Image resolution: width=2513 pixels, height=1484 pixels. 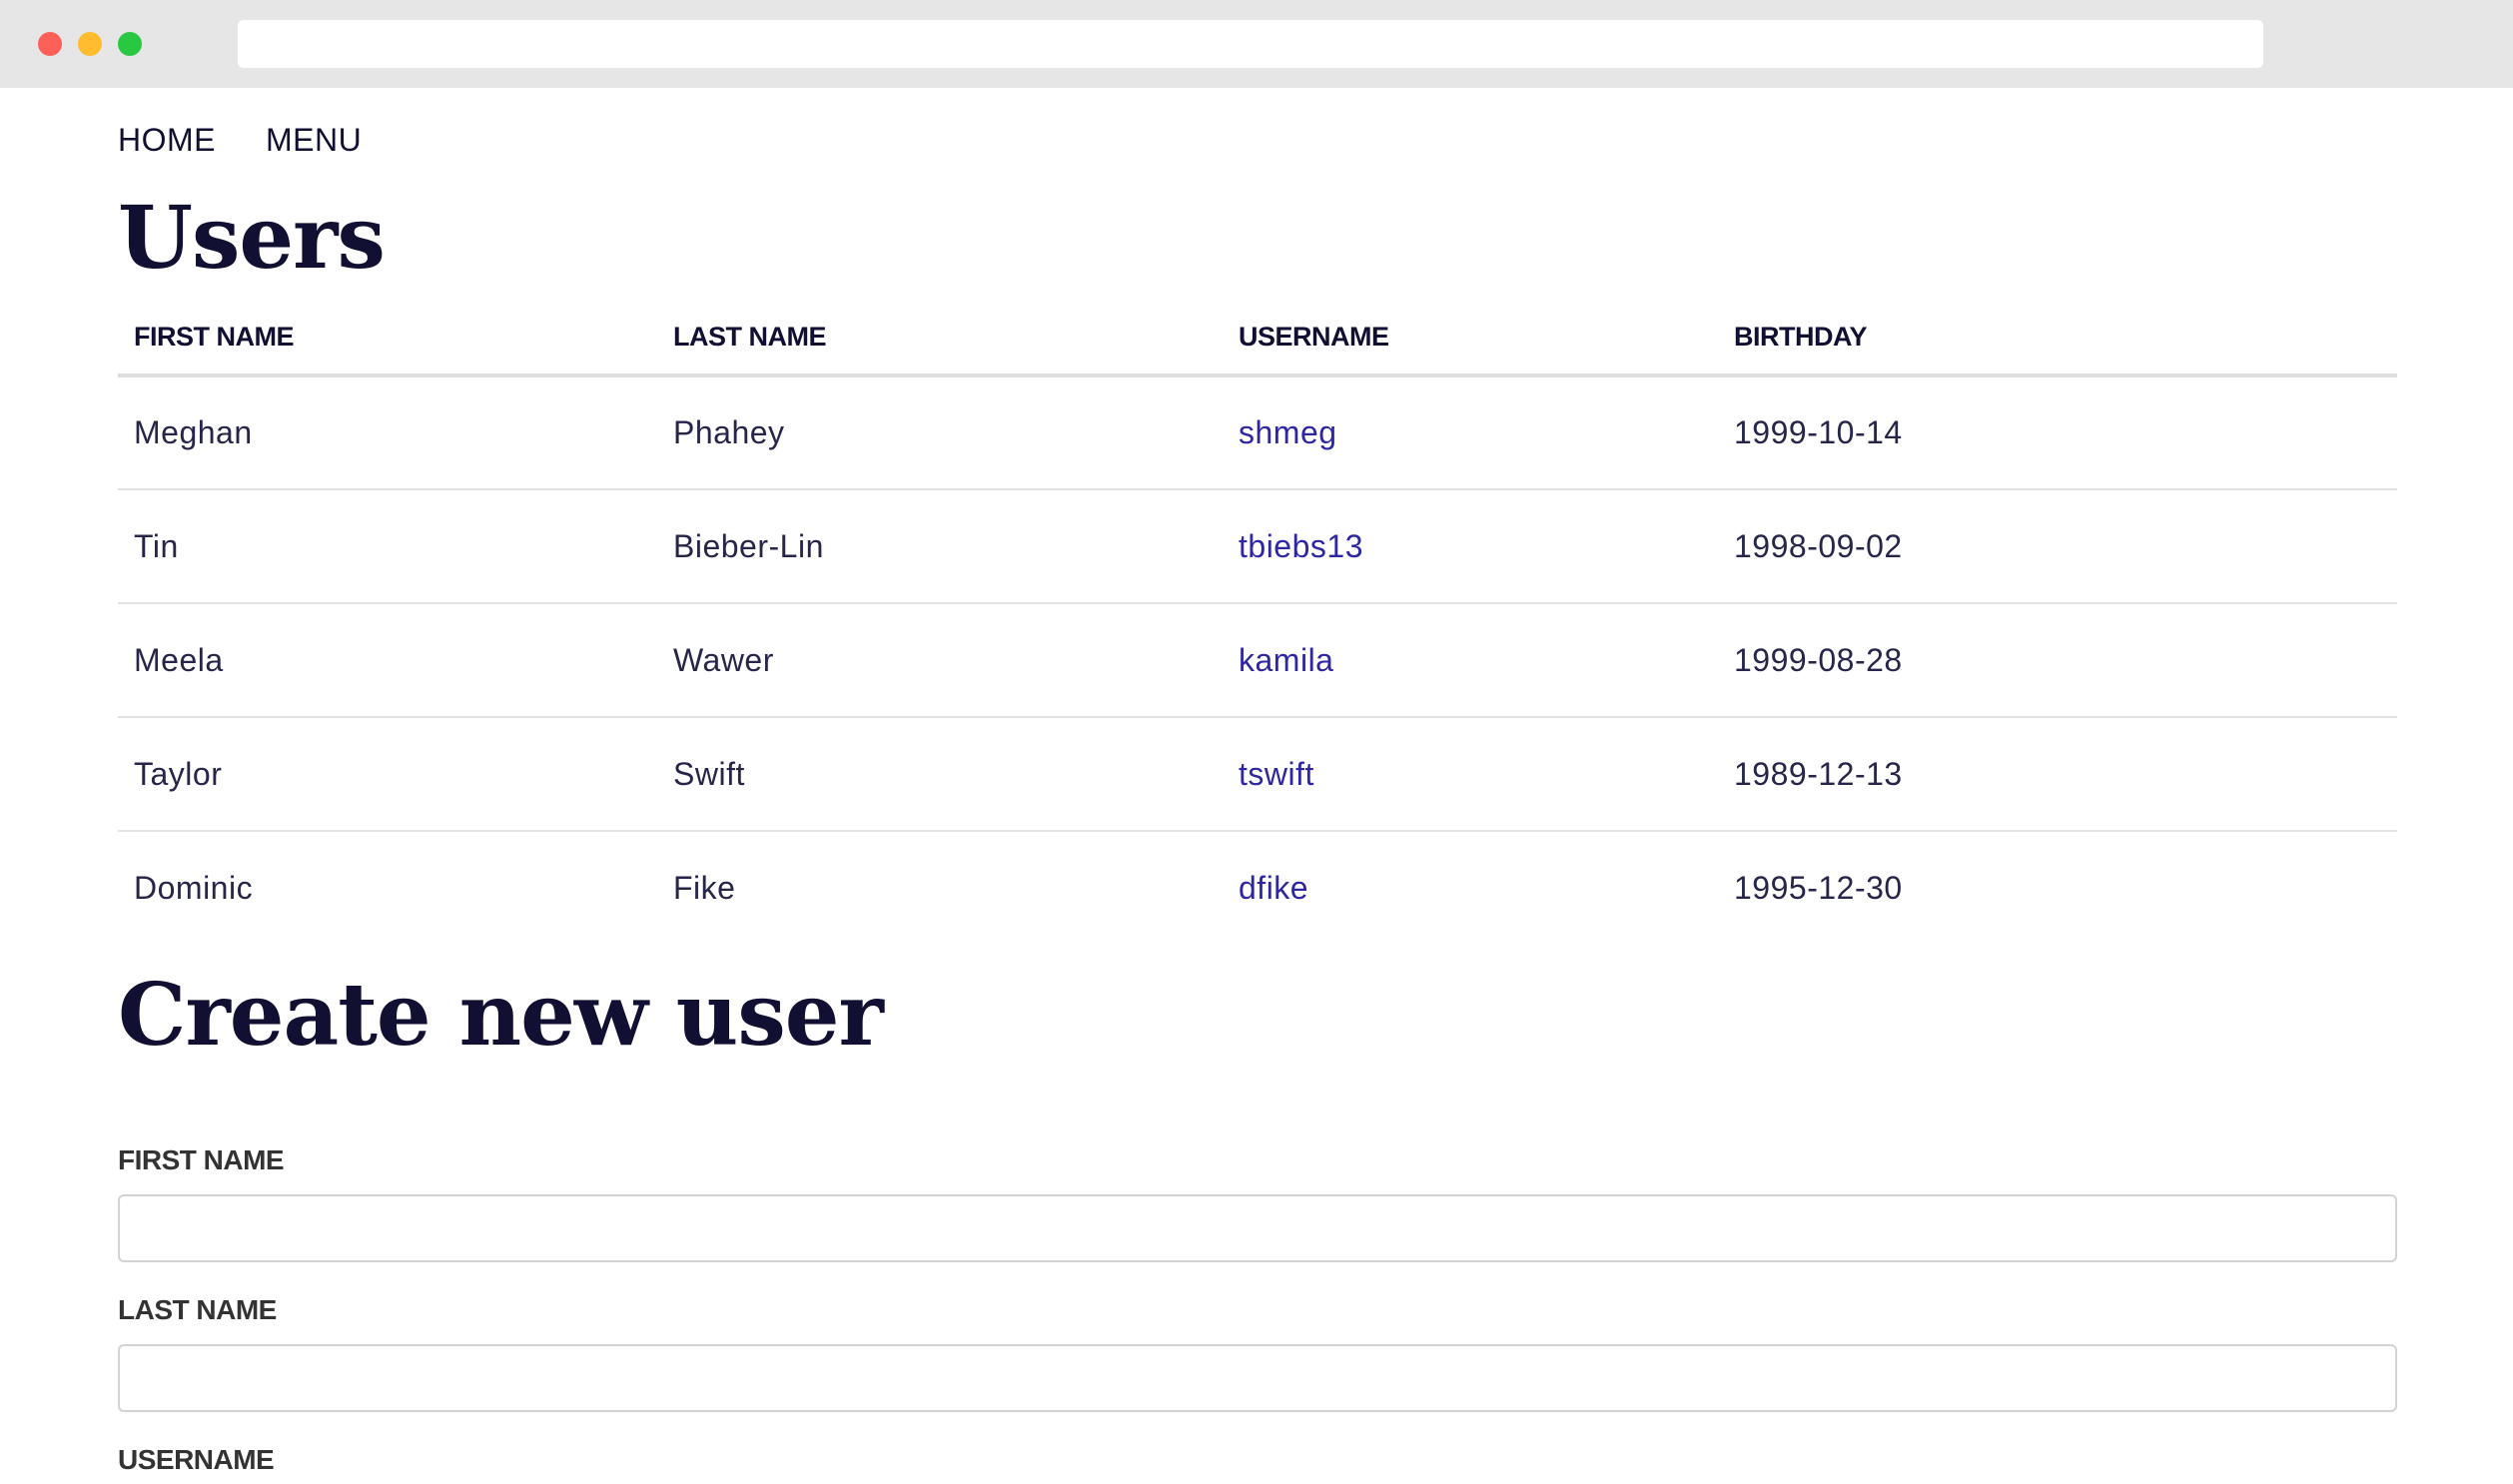 I want to click on cell-username: tbiebs13, so click(x=1470, y=546).